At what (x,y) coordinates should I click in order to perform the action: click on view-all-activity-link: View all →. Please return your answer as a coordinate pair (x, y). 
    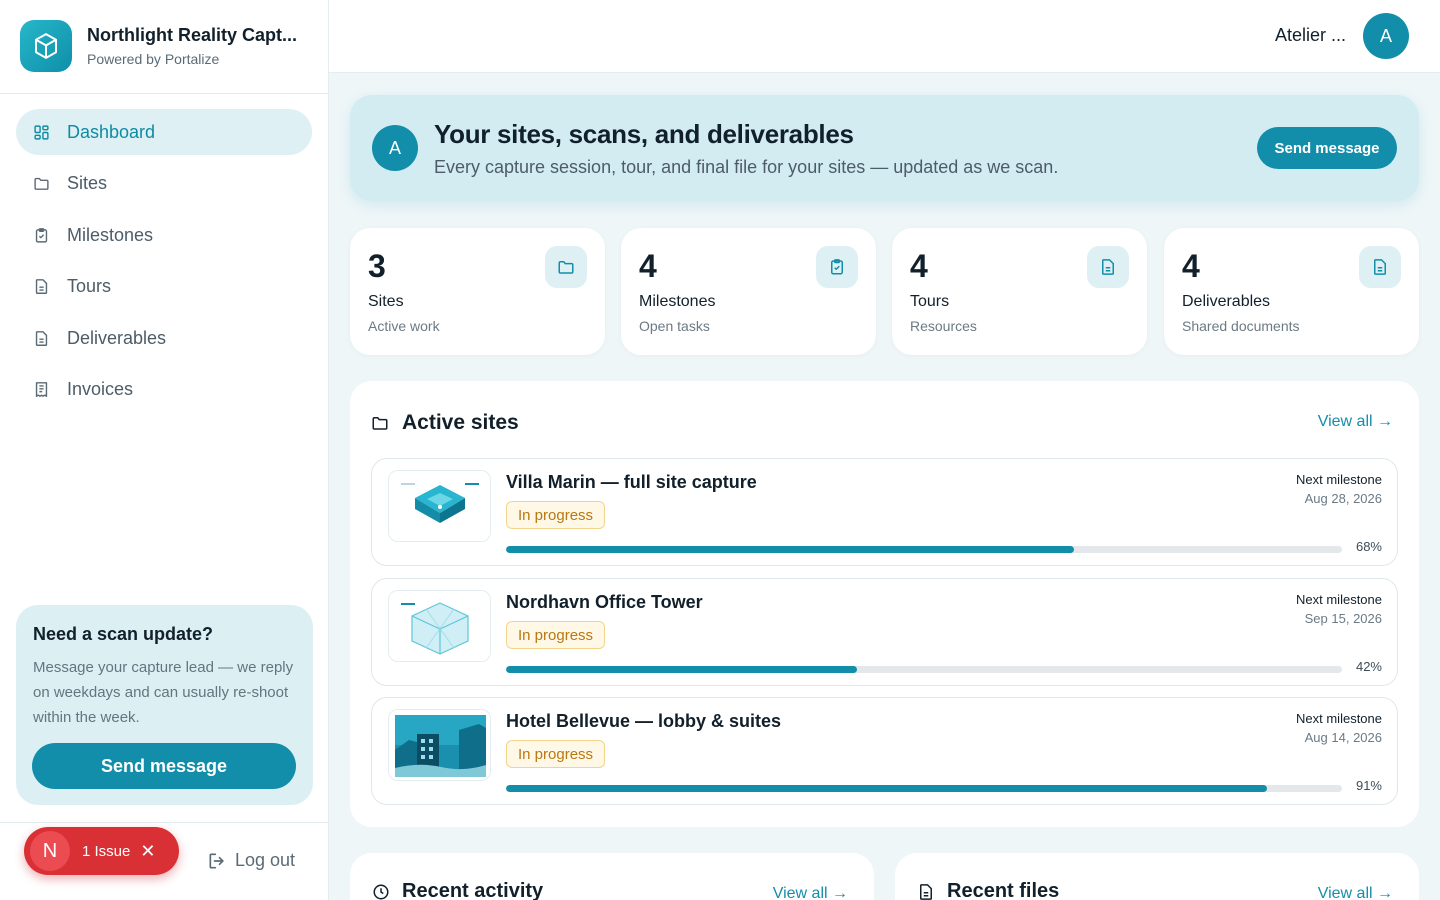
    Looking at the image, I should click on (810, 892).